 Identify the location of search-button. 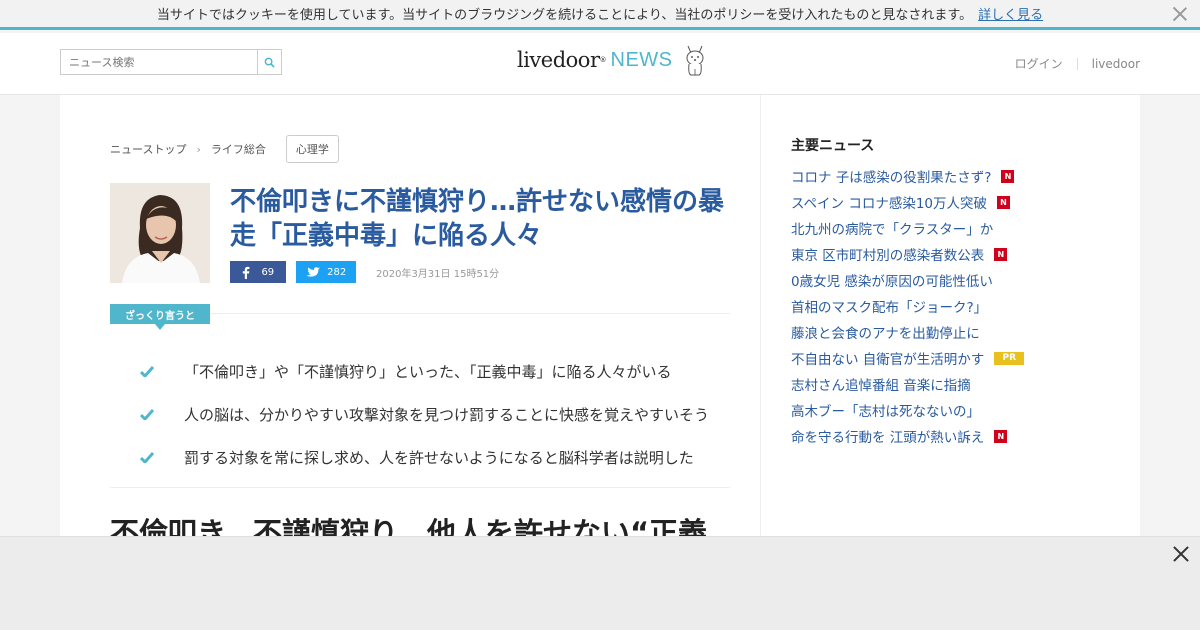
(269, 62).